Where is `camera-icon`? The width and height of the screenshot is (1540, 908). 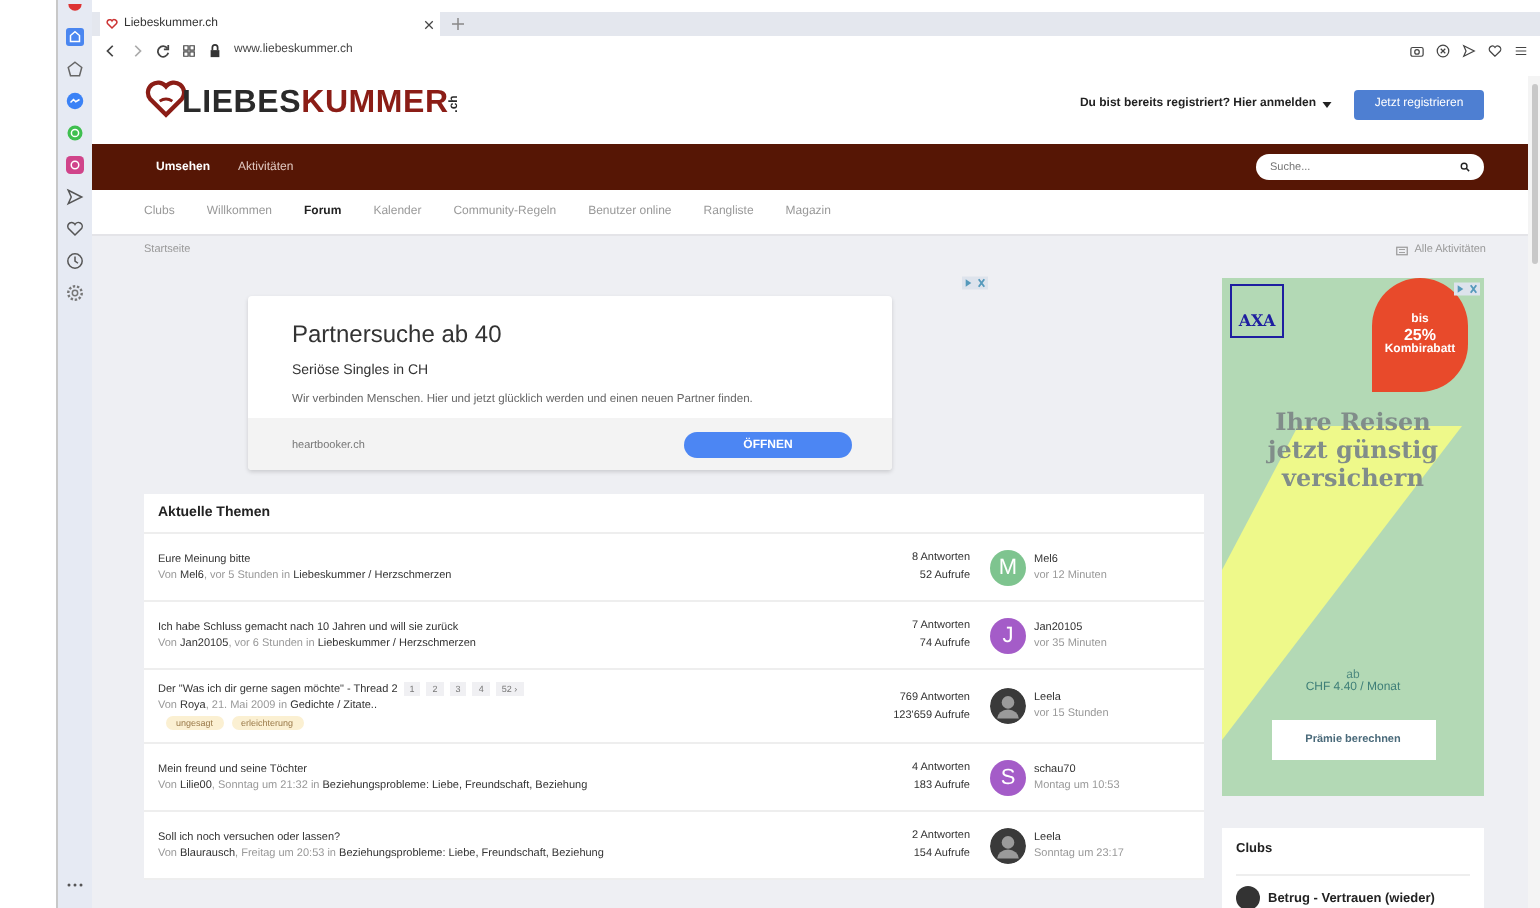
camera-icon is located at coordinates (1417, 50).